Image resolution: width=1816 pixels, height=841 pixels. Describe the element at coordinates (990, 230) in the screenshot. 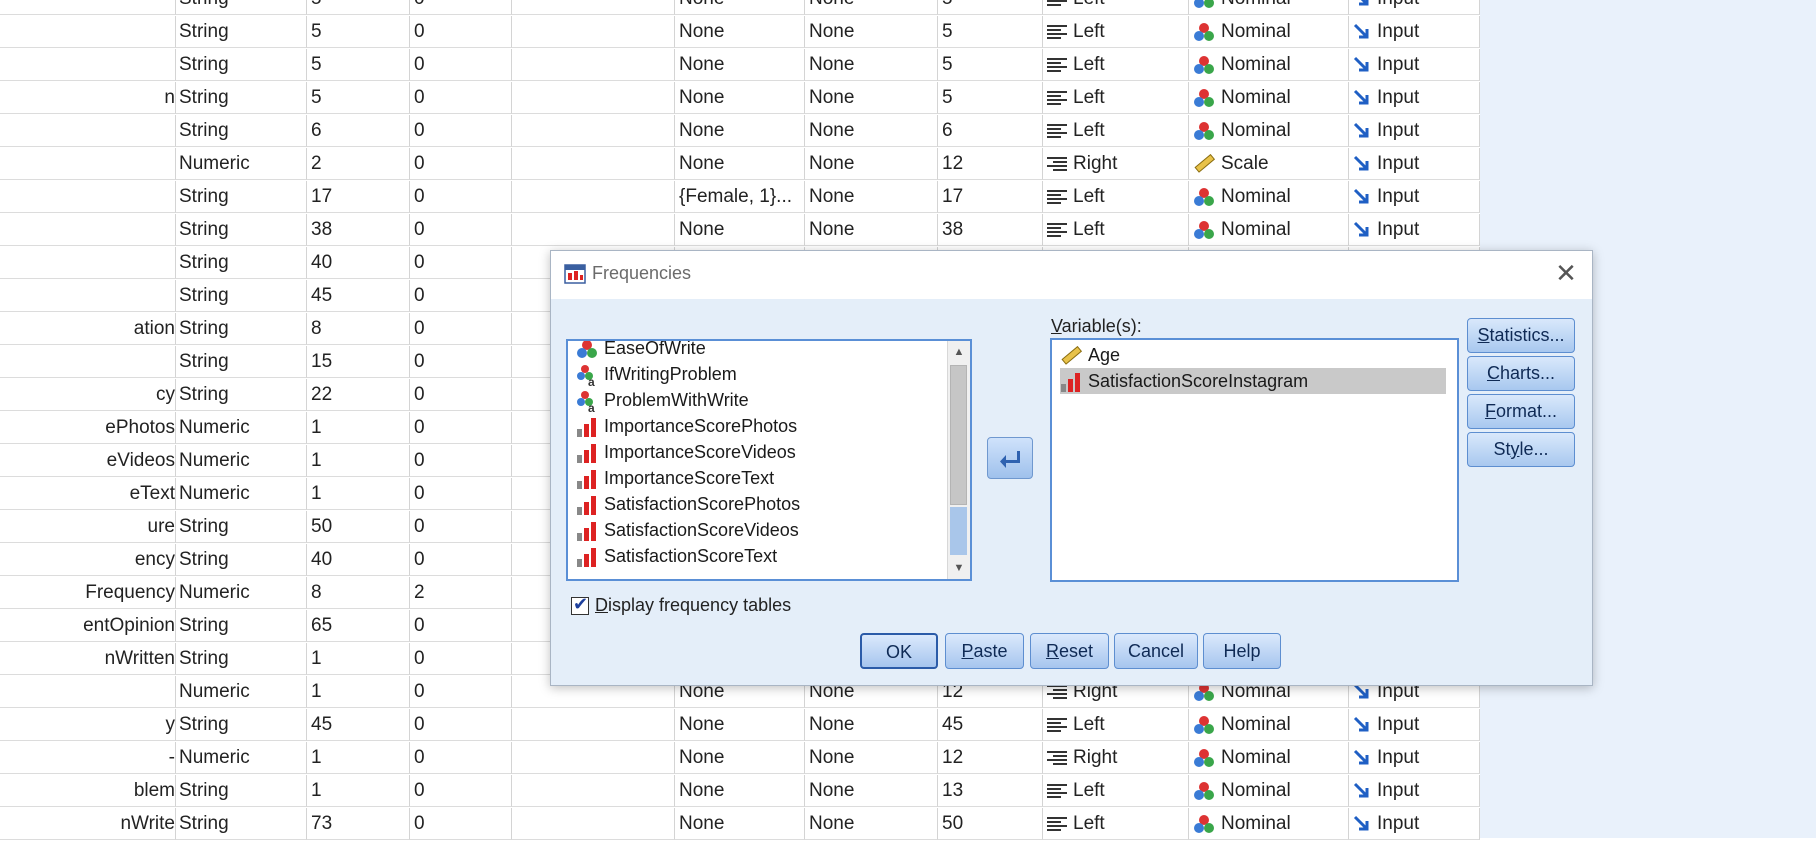

I see `columns-cell: 38` at that location.